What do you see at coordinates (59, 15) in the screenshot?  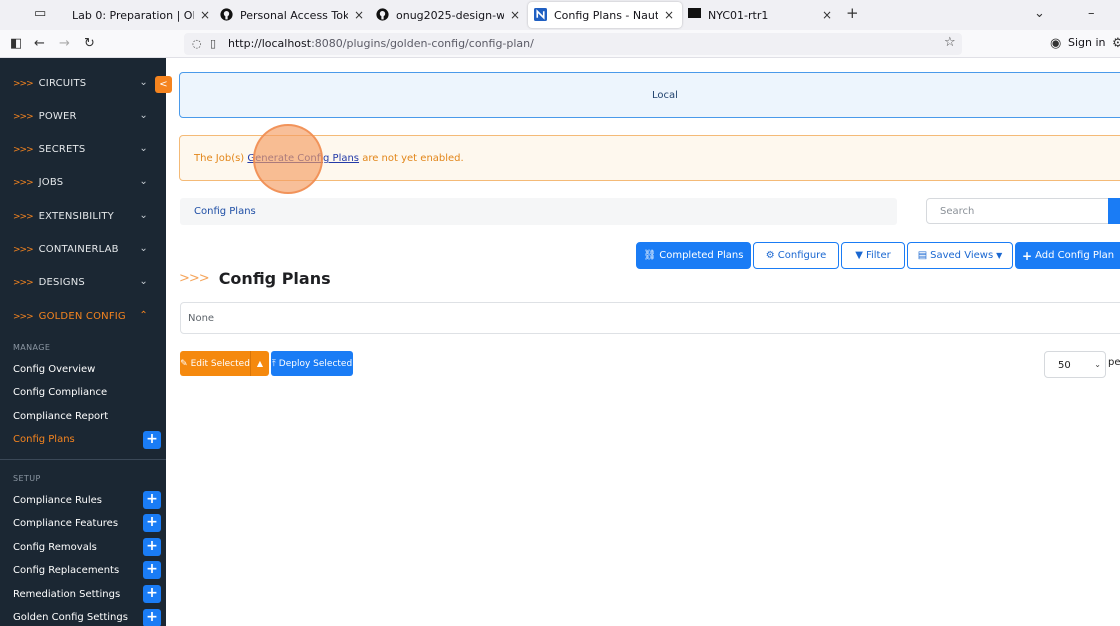 I see `page-icon` at bounding box center [59, 15].